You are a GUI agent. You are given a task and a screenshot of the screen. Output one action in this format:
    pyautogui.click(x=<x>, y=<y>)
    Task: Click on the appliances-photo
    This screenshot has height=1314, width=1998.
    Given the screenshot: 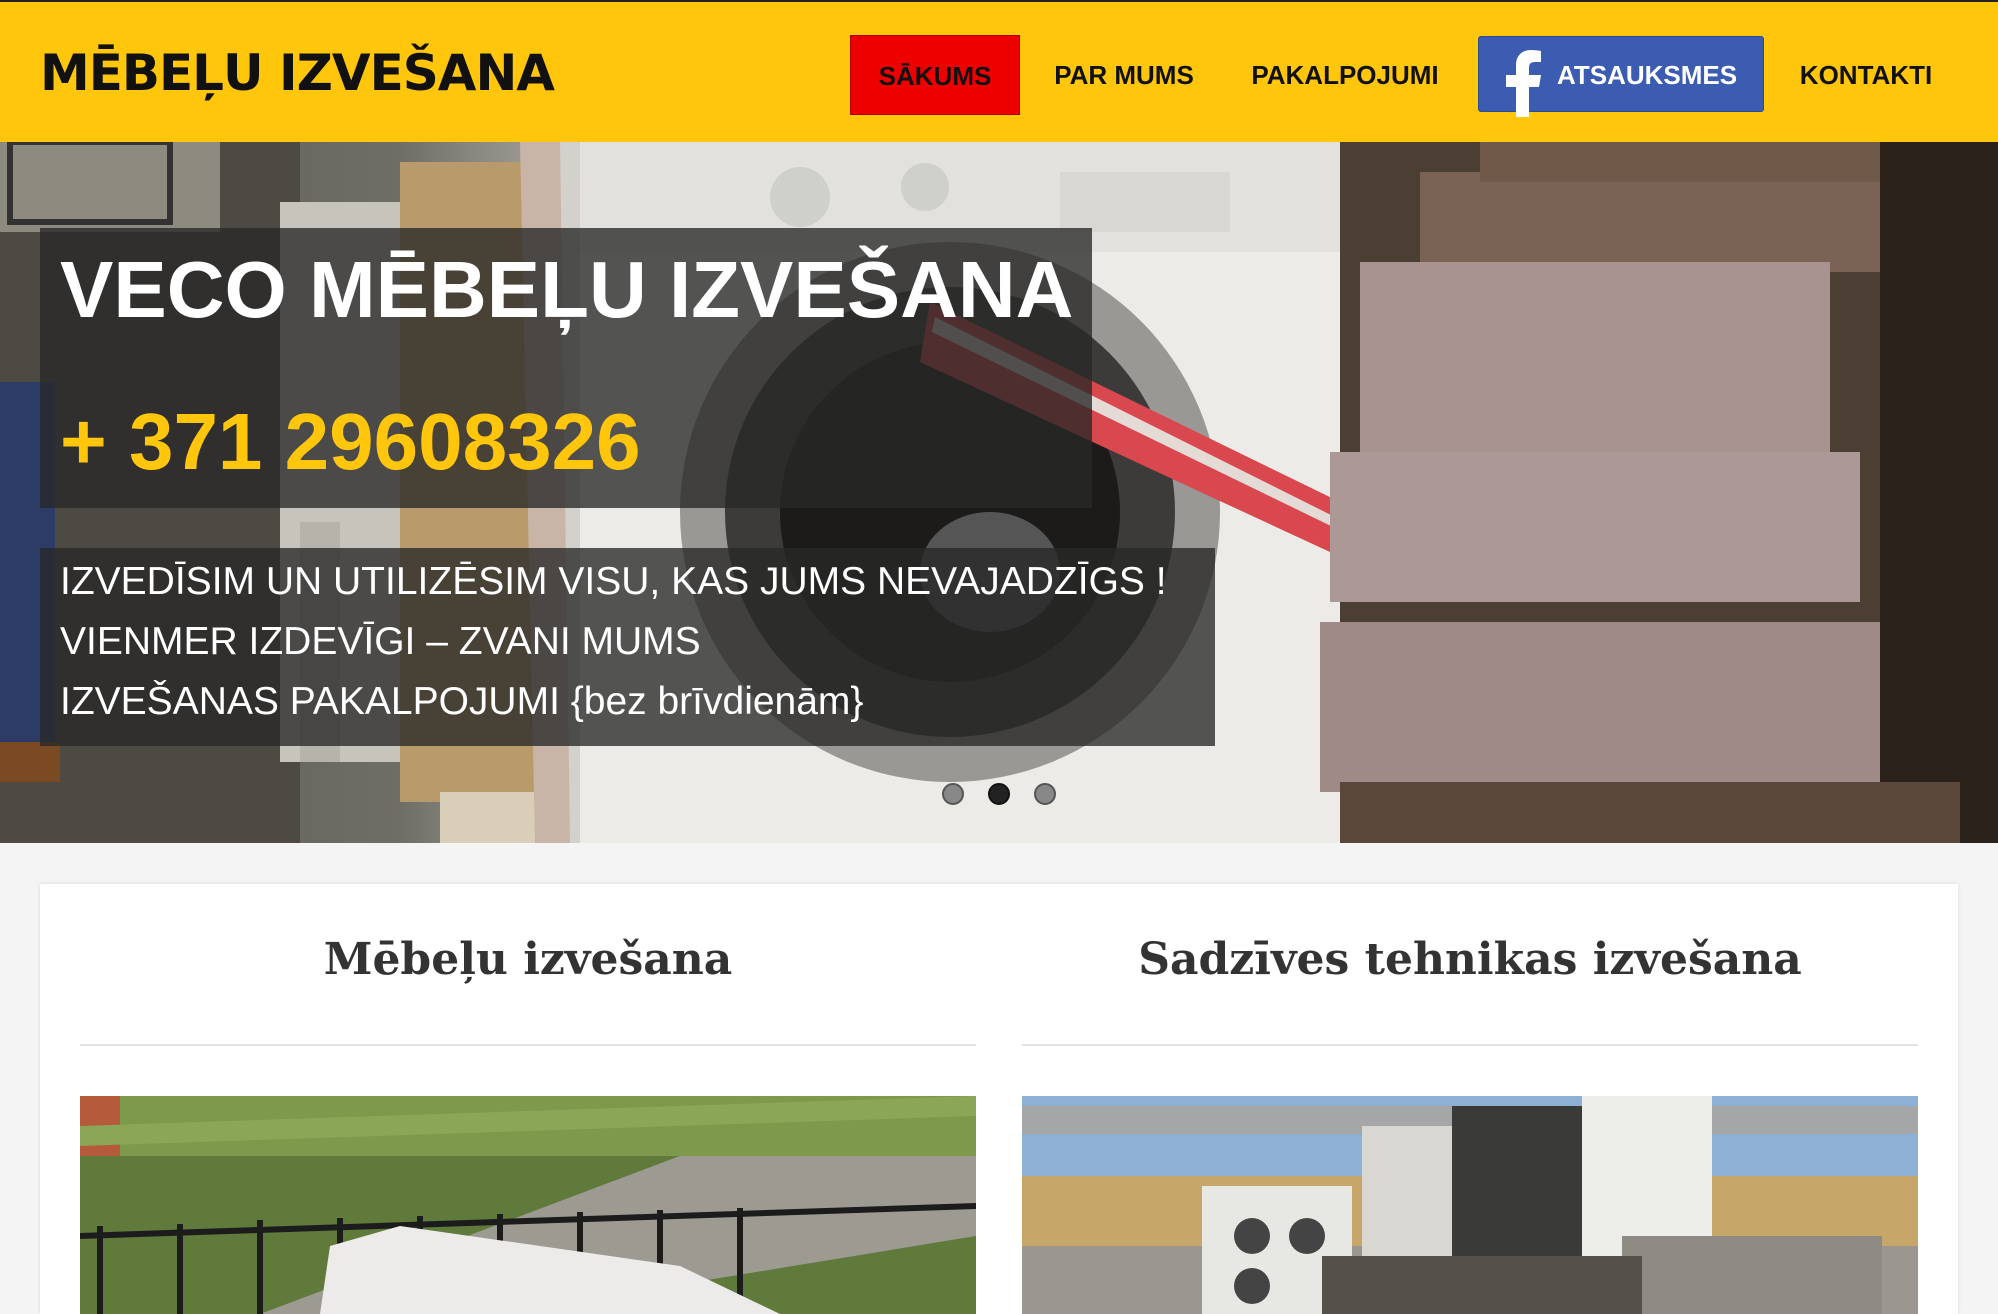 What is the action you would take?
    pyautogui.click(x=1470, y=1205)
    